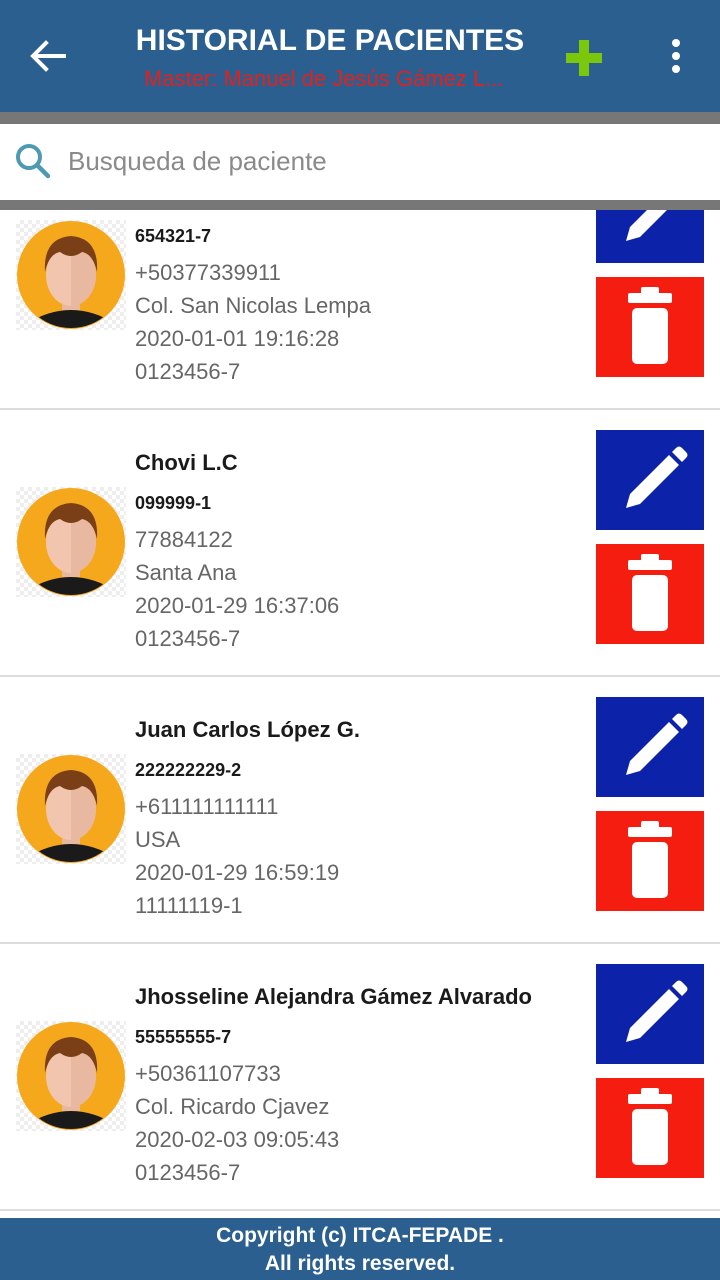  I want to click on patient-phone: +611111111111, so click(207, 806).